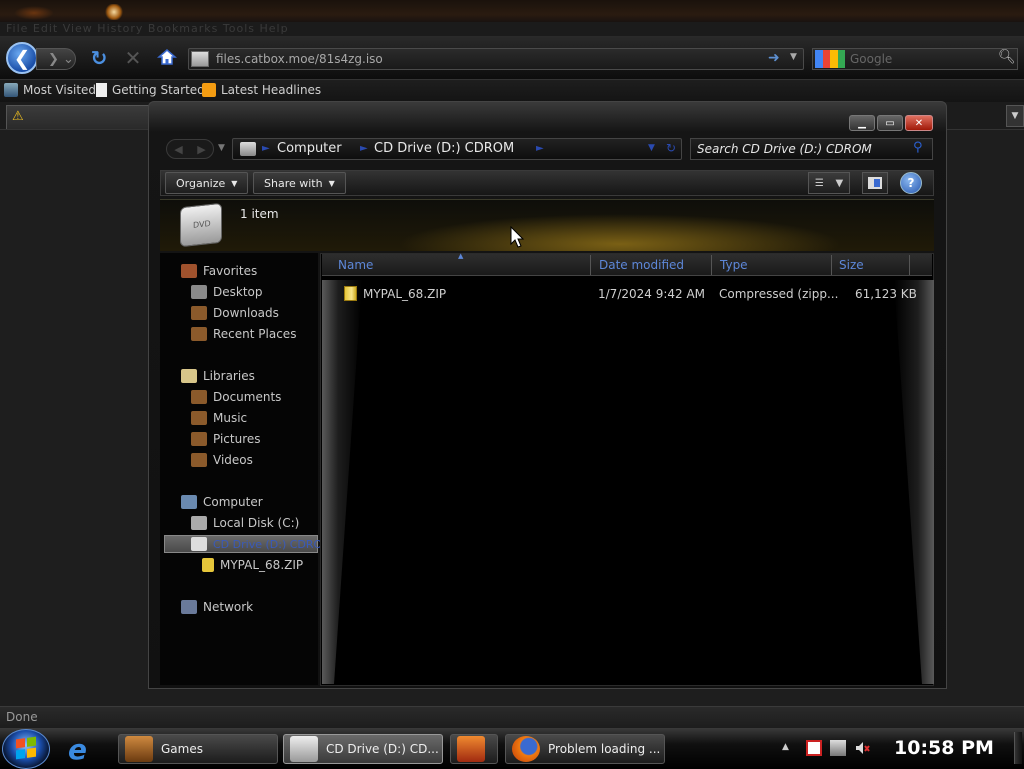 This screenshot has width=1024, height=769. Describe the element at coordinates (512, 717) in the screenshot. I see `browser-status-bar: Done` at that location.